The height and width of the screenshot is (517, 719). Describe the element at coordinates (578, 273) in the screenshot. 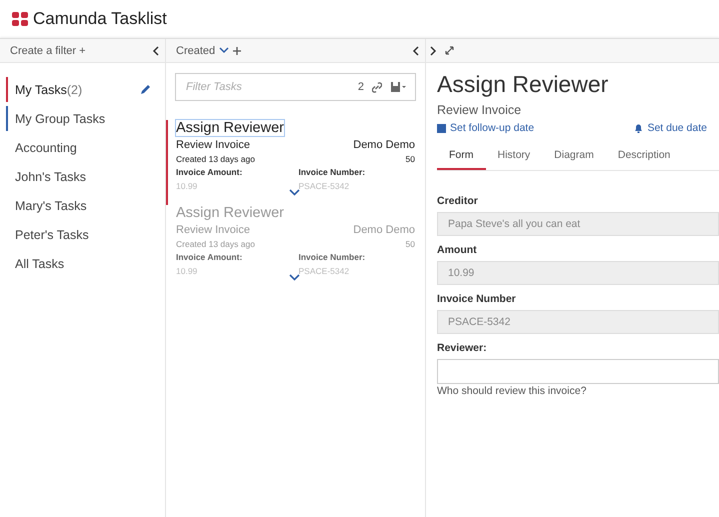

I see `readonly-field: 10.99` at that location.